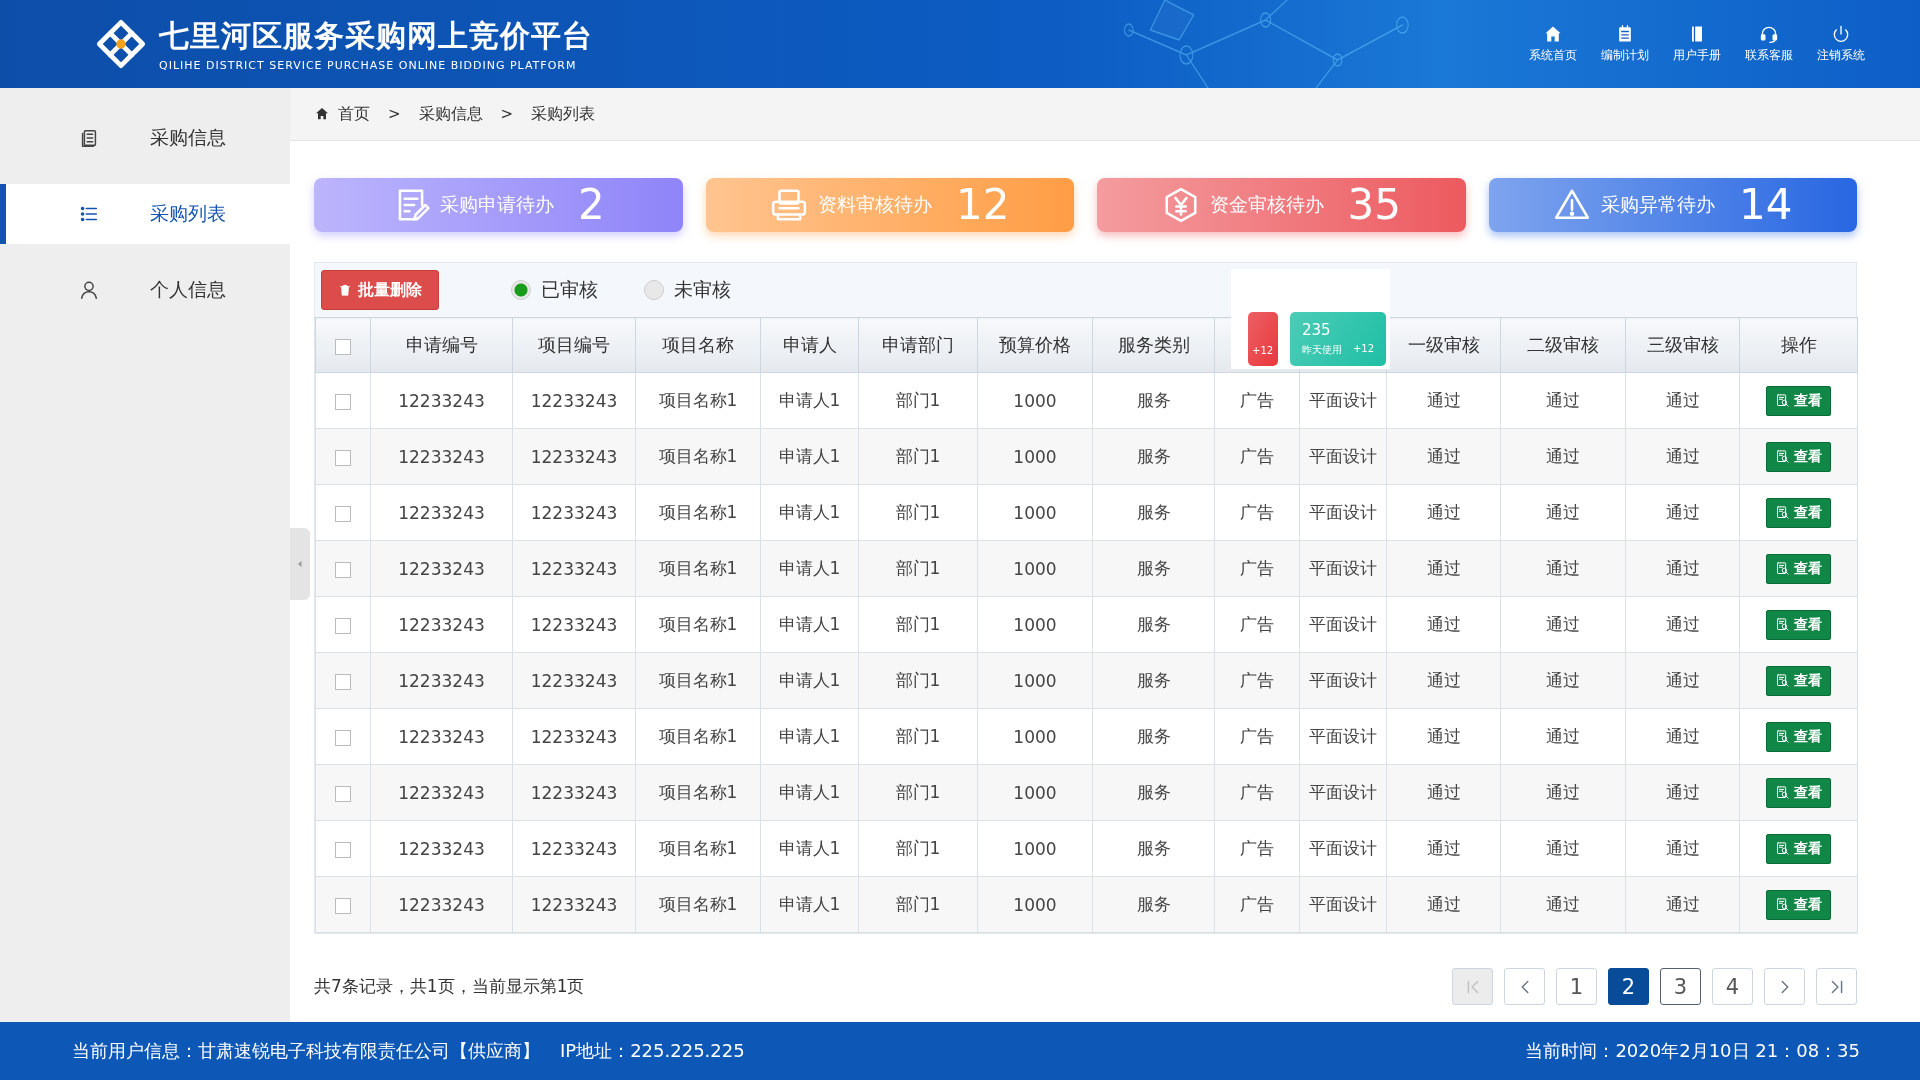 This screenshot has height=1080, width=1920. What do you see at coordinates (1266, 204) in the screenshot?
I see `stat-label: 资金审核待办` at bounding box center [1266, 204].